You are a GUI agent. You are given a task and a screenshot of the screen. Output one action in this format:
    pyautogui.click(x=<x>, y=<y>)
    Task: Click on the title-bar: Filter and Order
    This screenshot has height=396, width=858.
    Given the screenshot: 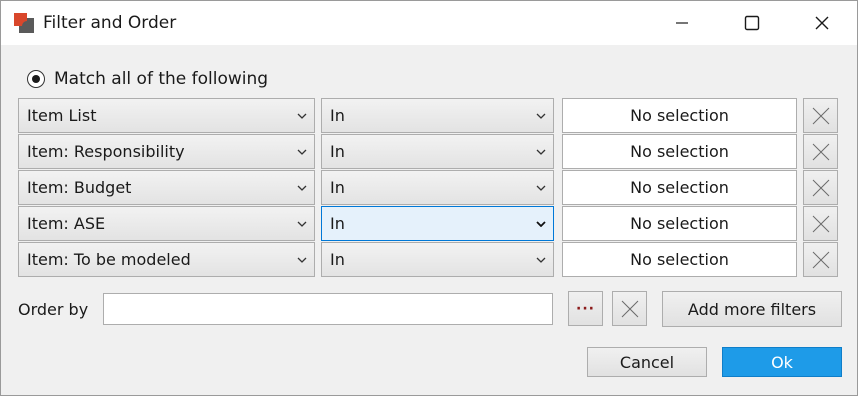 What is the action you would take?
    pyautogui.click(x=429, y=23)
    